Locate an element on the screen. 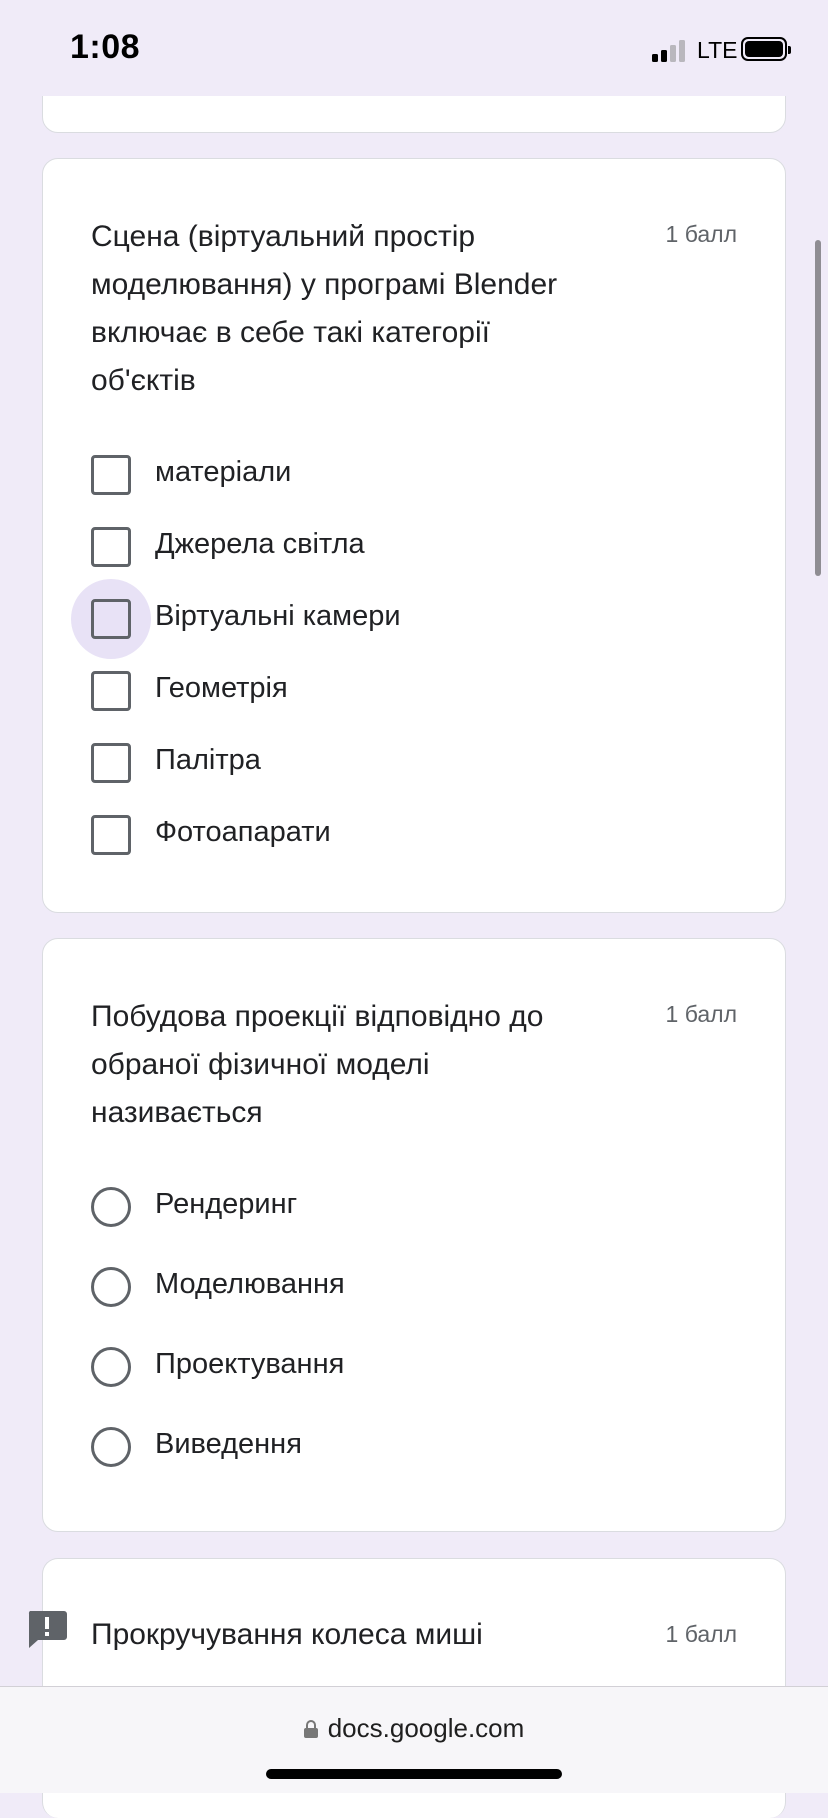  network-label: LTE is located at coordinates (717, 50).